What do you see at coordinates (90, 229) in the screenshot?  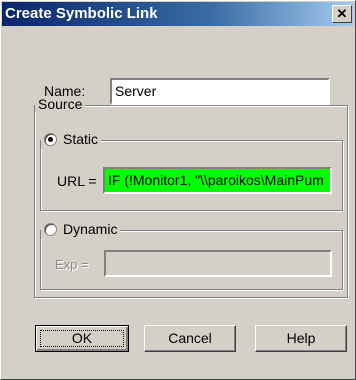 I see `dynamic-label: Dynamic` at bounding box center [90, 229].